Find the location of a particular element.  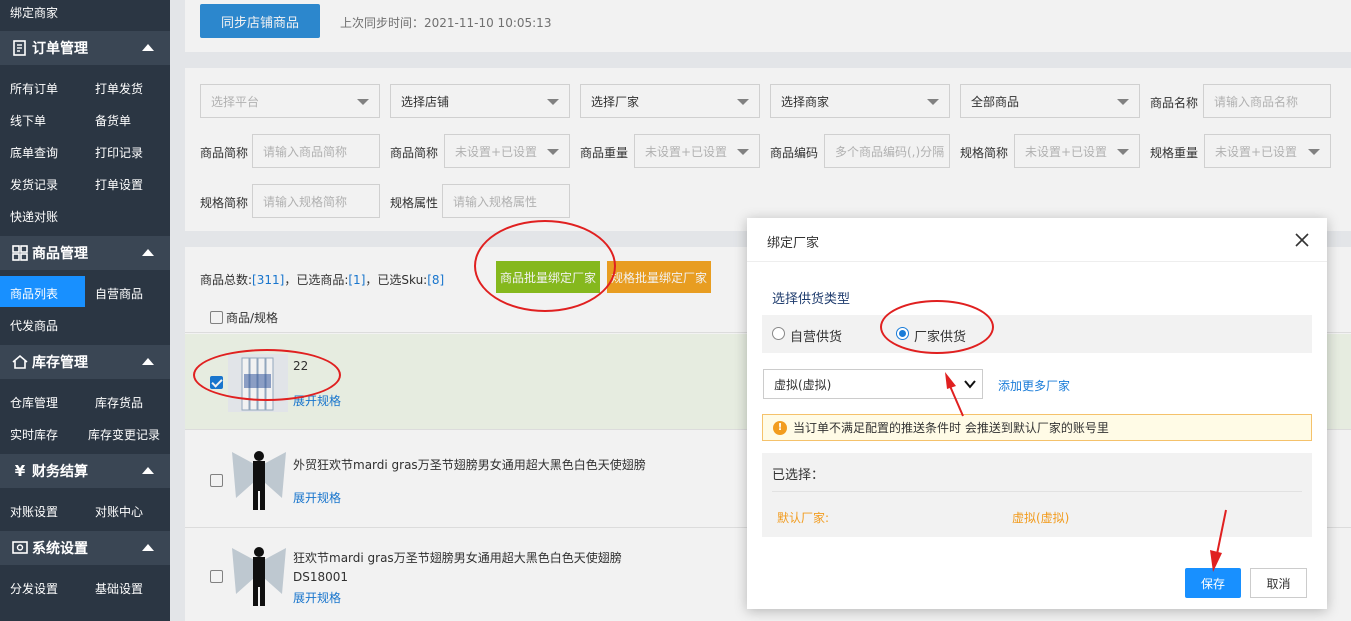

sidebar-item-reconcile-settings: 对账设置 is located at coordinates (34, 511).